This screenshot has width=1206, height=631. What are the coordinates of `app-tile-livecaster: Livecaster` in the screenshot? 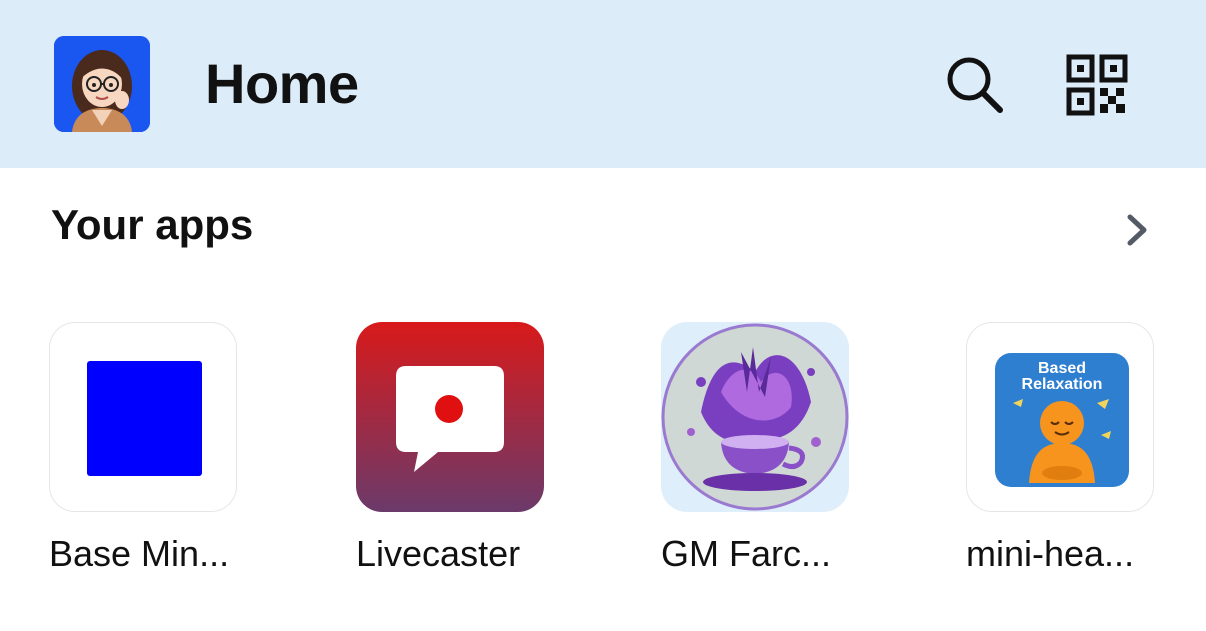 It's located at (451, 448).